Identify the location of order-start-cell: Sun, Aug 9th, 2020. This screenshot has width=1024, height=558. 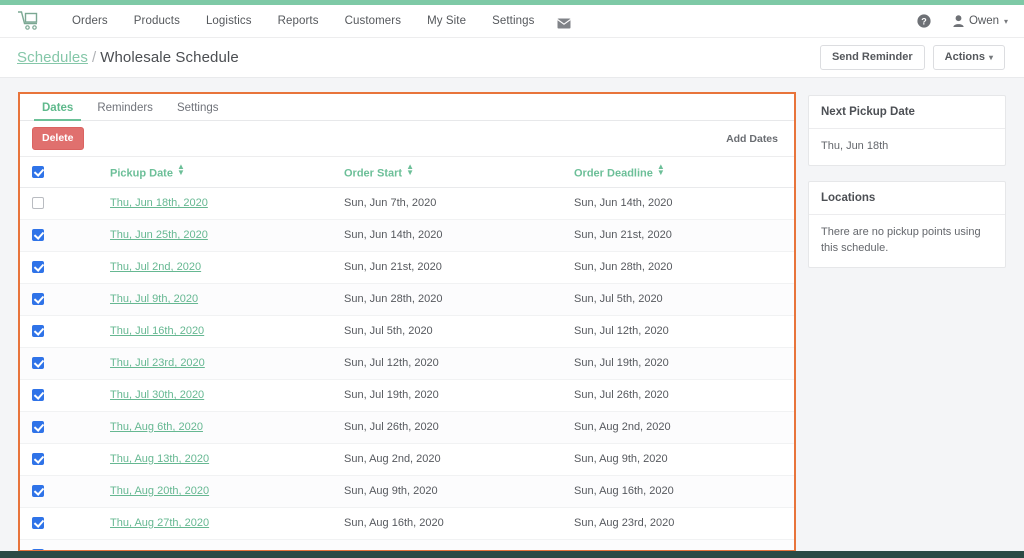
(445, 491).